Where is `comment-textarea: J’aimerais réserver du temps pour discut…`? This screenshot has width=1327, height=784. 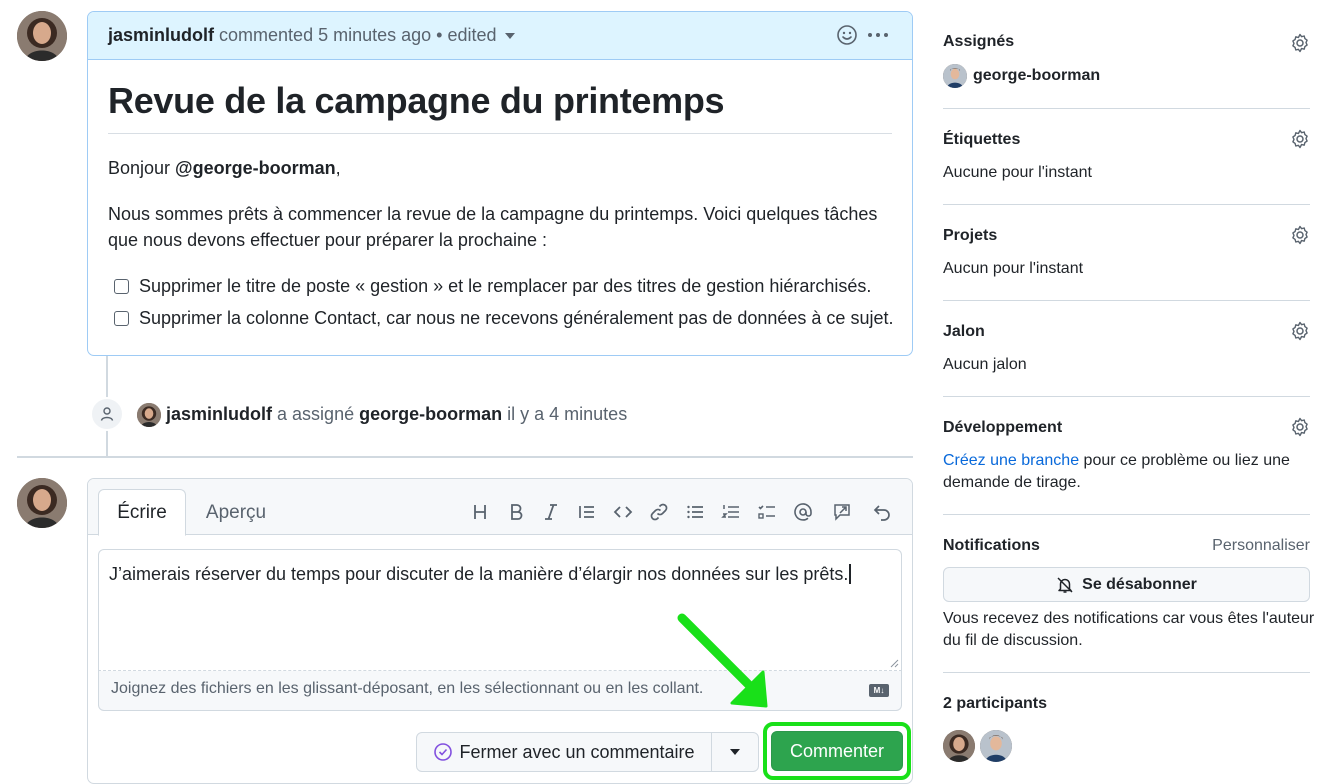
comment-textarea: J’aimerais réserver du temps pour discut… is located at coordinates (500, 610).